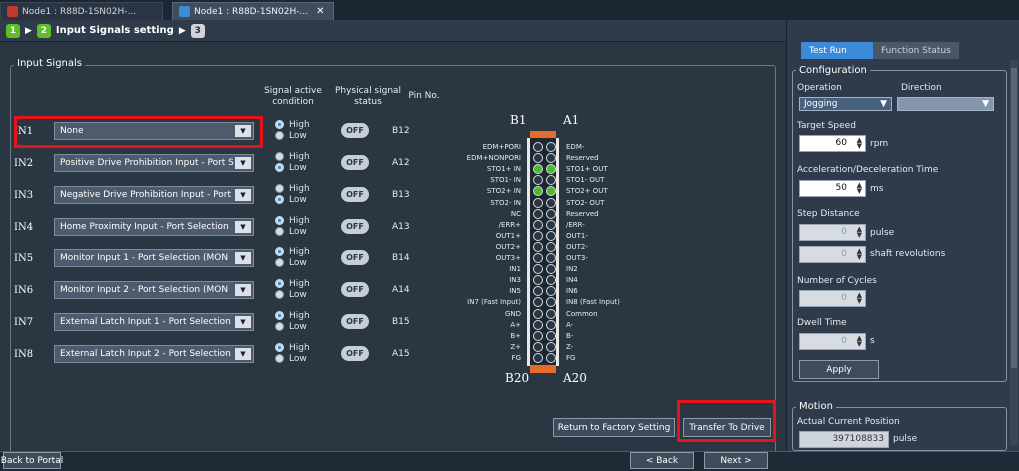 Image resolution: width=1019 pixels, height=471 pixels. I want to click on direction-select: ▼, so click(945, 104).